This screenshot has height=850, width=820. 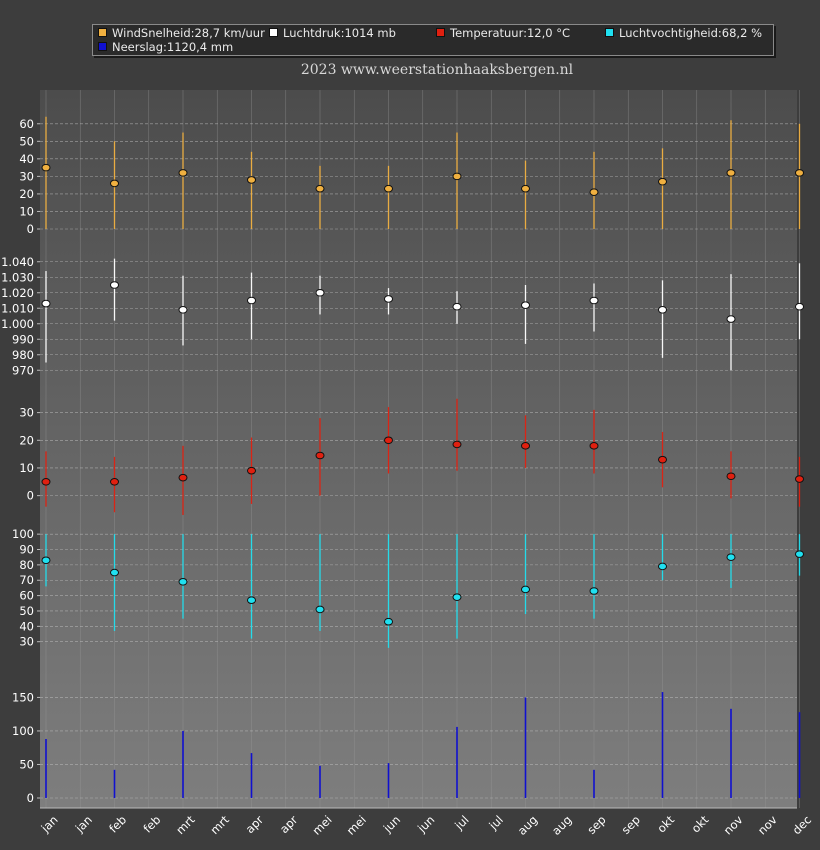 I want to click on y-tick-label-wind: 60, so click(x=26, y=124).